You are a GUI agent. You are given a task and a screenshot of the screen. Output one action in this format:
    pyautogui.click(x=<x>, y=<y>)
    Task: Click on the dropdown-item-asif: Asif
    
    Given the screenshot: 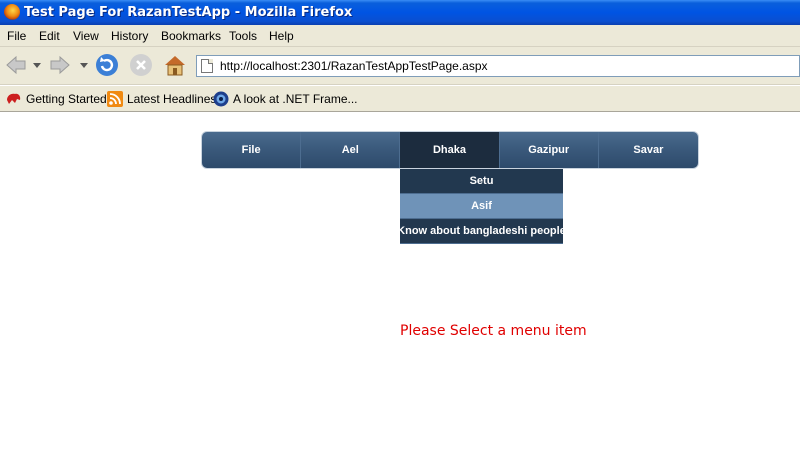 What is the action you would take?
    pyautogui.click(x=481, y=206)
    